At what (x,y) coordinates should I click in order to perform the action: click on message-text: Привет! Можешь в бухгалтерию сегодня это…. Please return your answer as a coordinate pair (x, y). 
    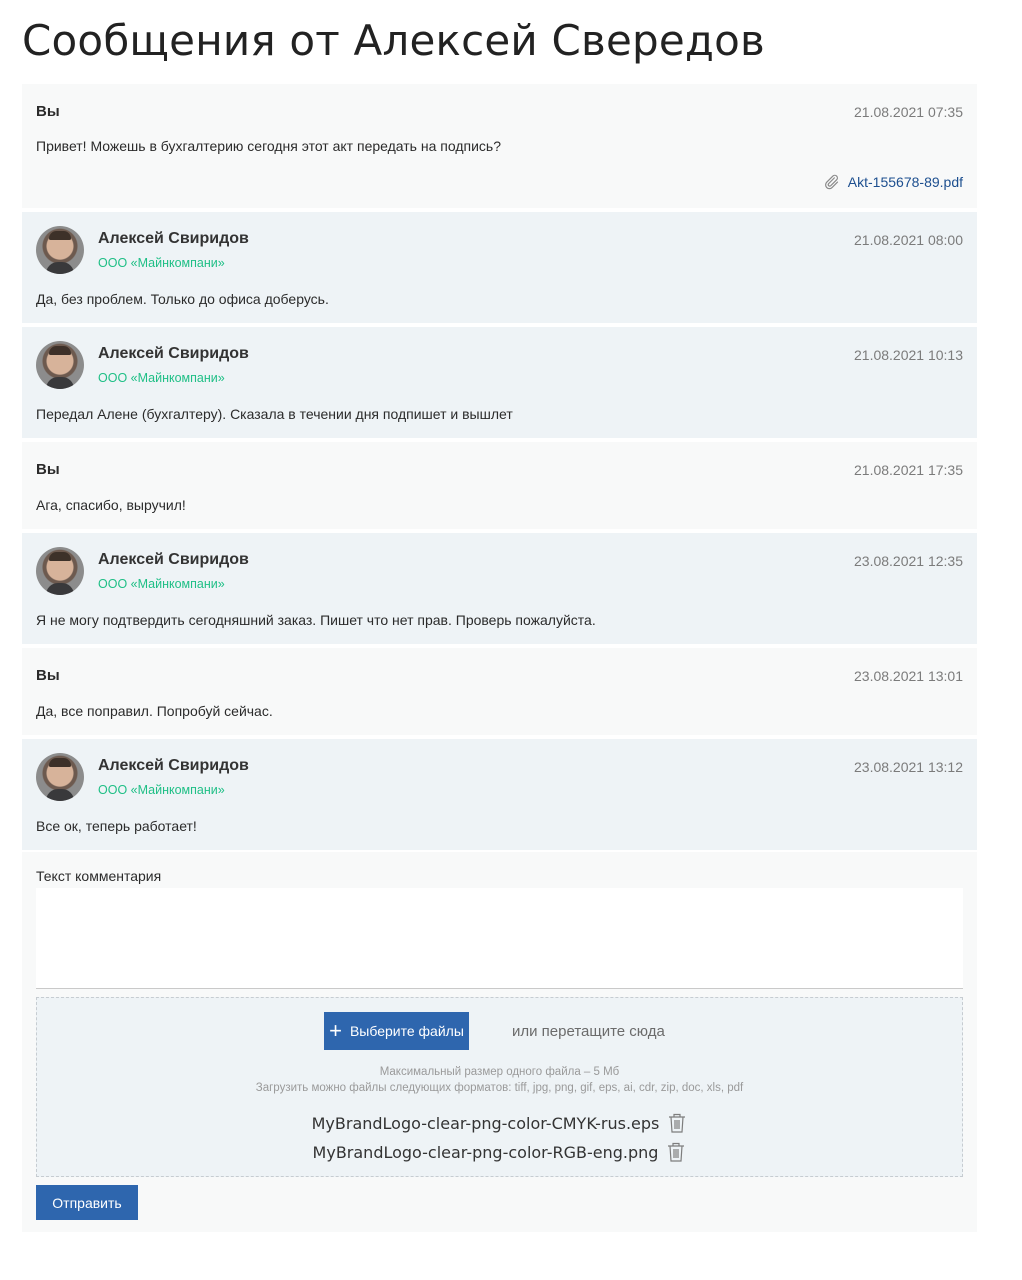
    Looking at the image, I should click on (268, 146).